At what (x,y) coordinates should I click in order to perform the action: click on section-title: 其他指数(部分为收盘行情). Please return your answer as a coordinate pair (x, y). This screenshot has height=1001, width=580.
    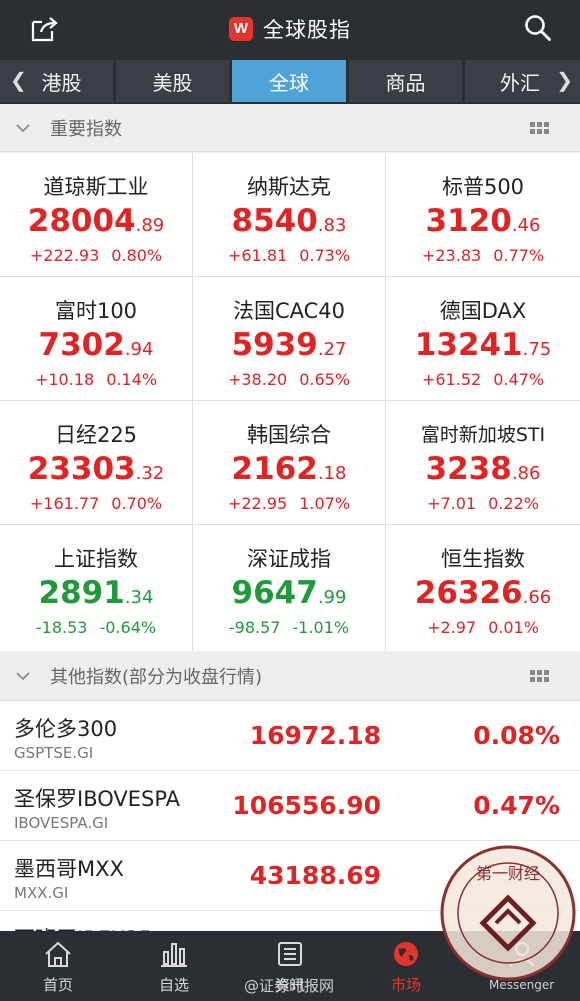
    Looking at the image, I should click on (156, 677).